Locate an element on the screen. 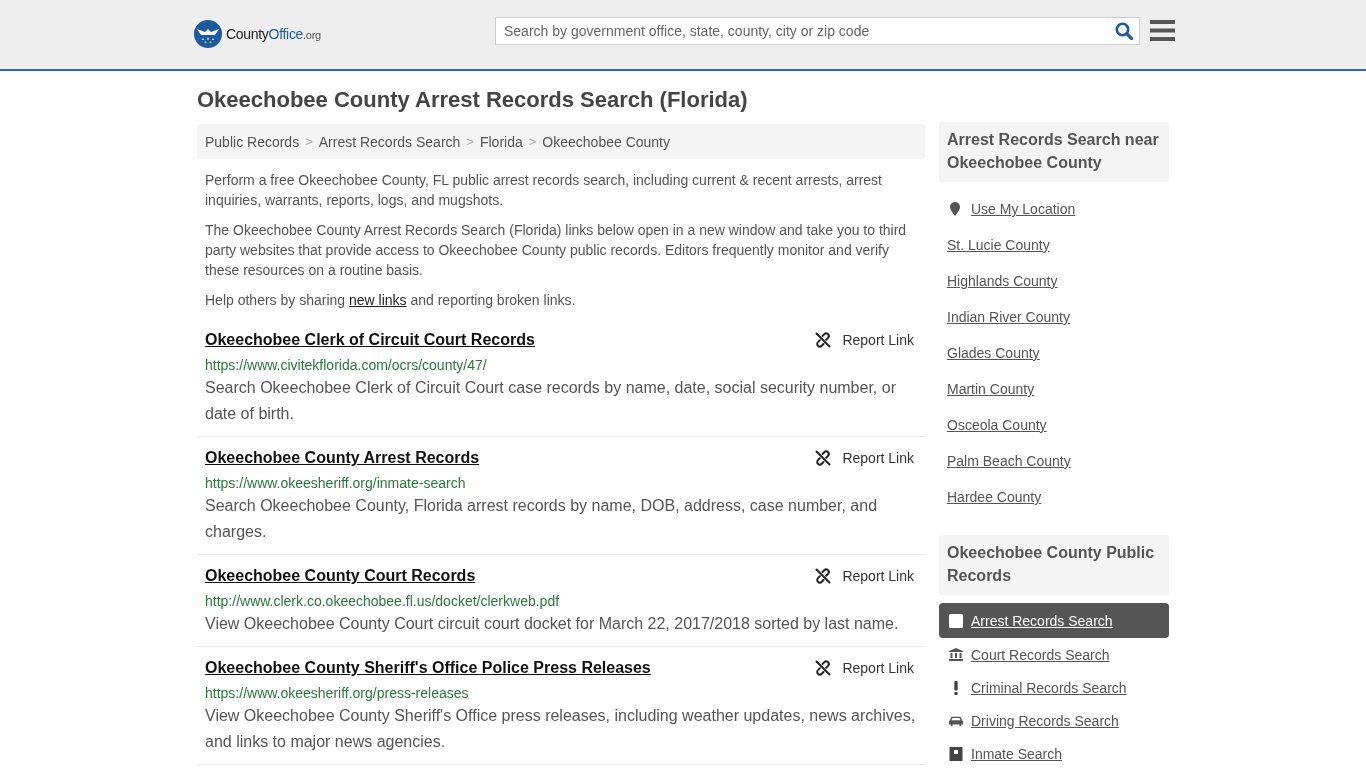 The image size is (1366, 768). new-links-link: new links is located at coordinates (377, 300).